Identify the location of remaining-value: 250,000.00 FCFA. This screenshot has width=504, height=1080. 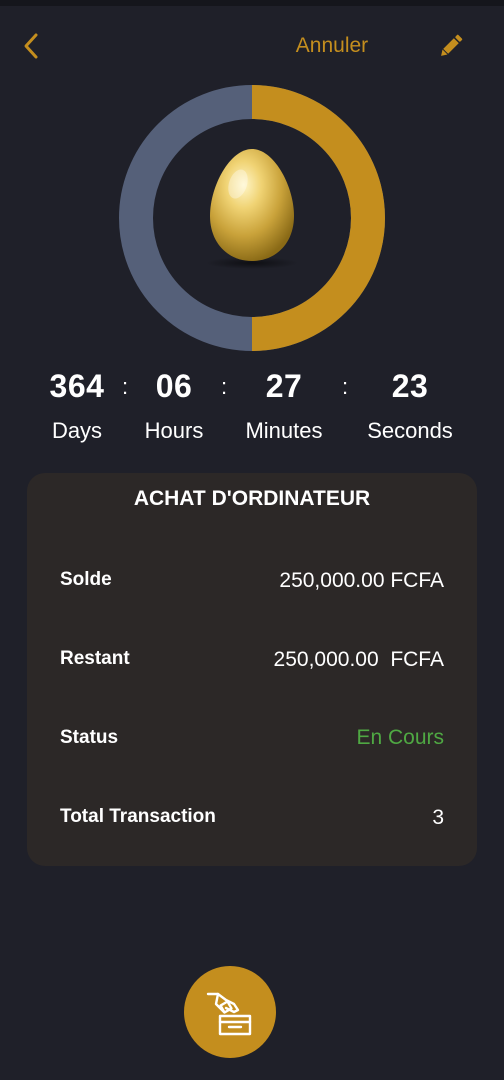
(358, 659).